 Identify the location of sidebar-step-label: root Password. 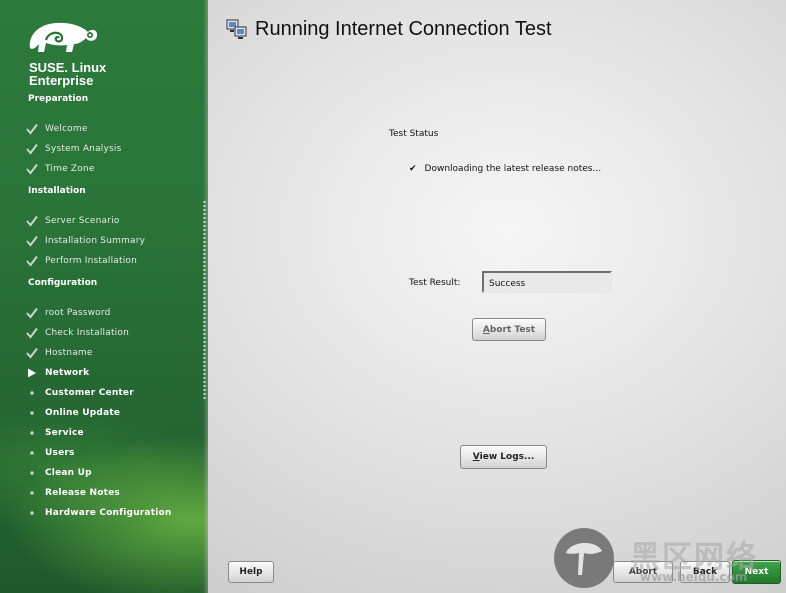
(78, 313).